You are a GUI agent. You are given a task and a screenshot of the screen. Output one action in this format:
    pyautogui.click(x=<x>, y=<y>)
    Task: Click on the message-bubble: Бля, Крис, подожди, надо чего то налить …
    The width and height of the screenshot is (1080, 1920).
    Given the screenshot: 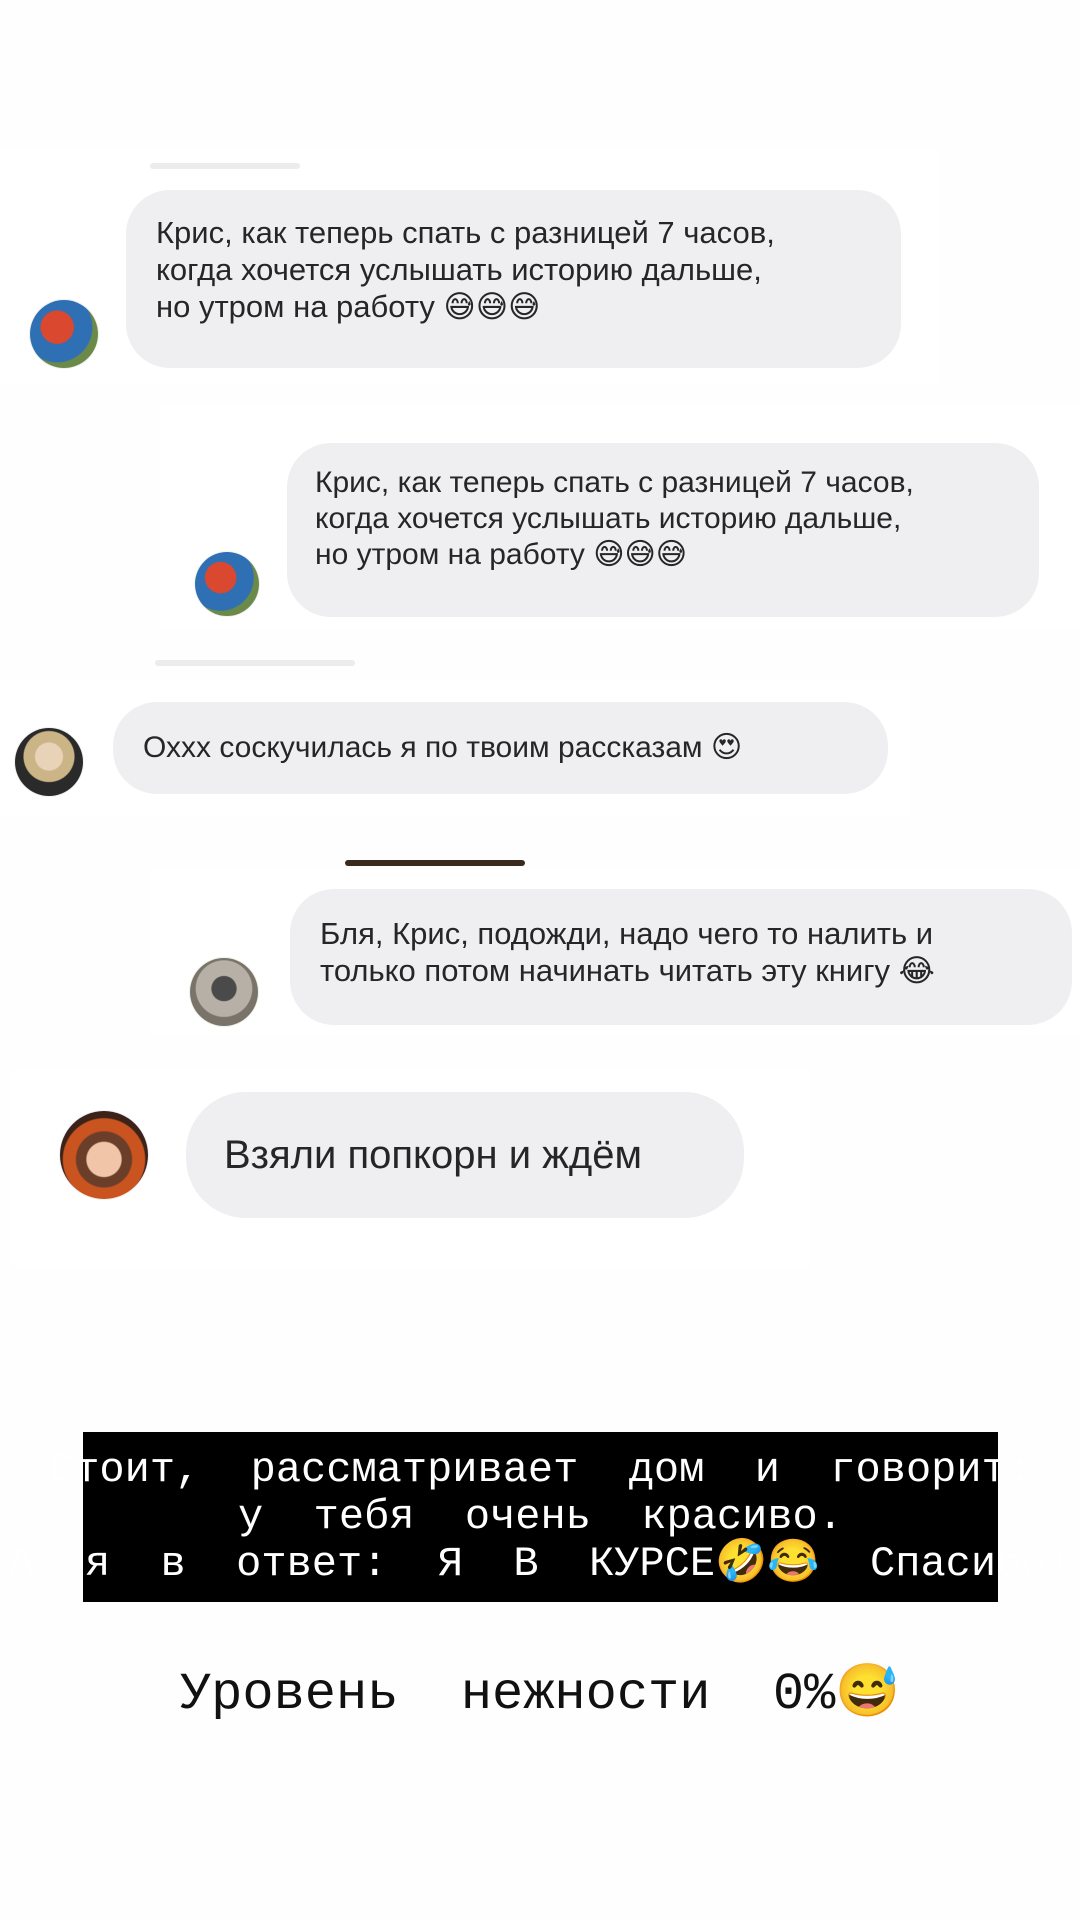 What is the action you would take?
    pyautogui.click(x=681, y=957)
    